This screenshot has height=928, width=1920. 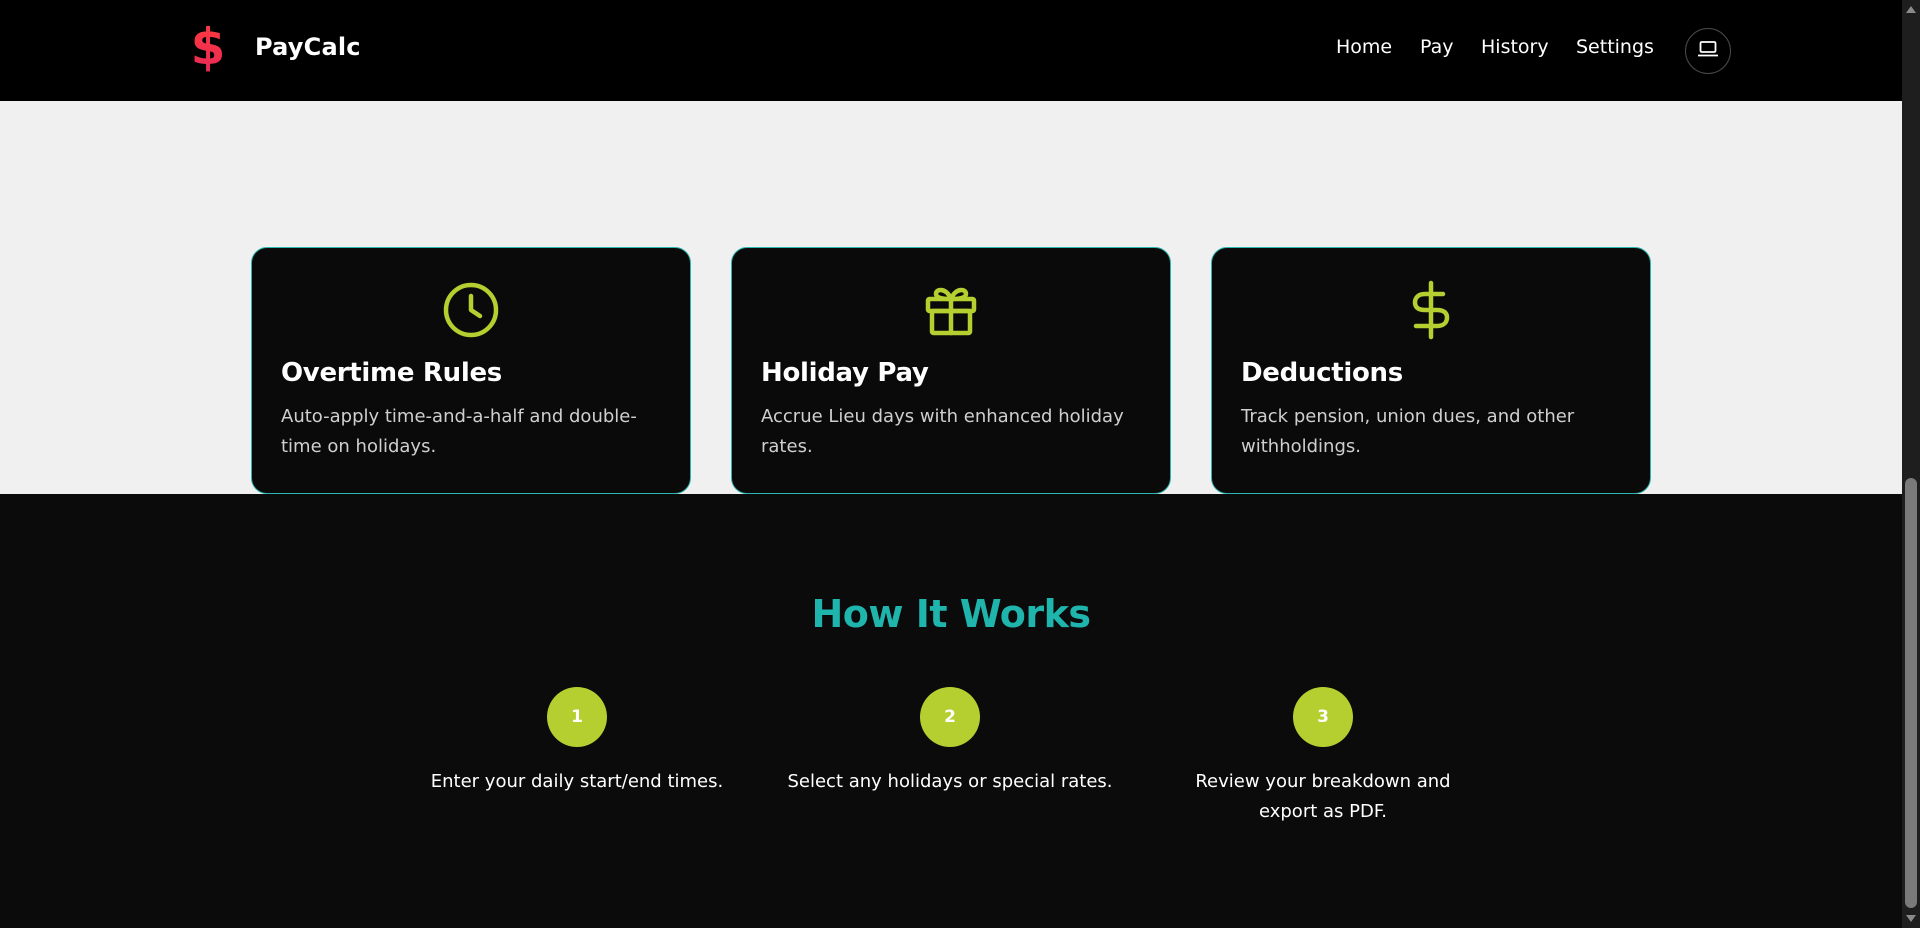 What do you see at coordinates (1323, 717) in the screenshot?
I see `step-number-badge: 3` at bounding box center [1323, 717].